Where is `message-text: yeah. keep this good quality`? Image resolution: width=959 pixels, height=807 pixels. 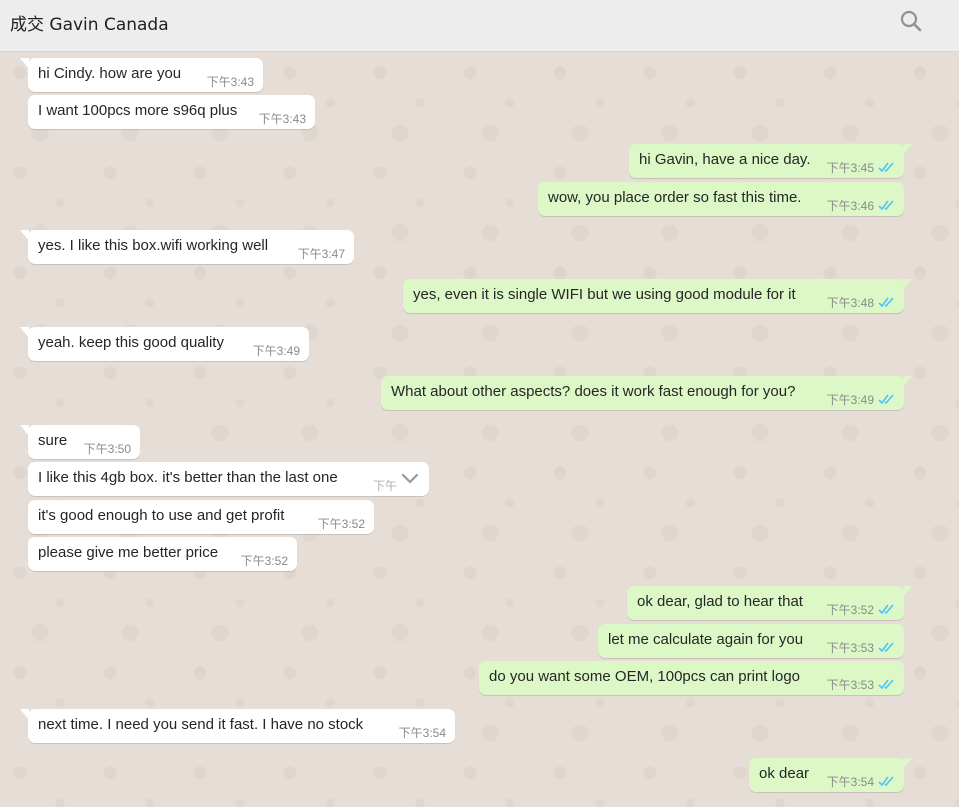
message-text: yeah. keep this good quality is located at coordinates (131, 342).